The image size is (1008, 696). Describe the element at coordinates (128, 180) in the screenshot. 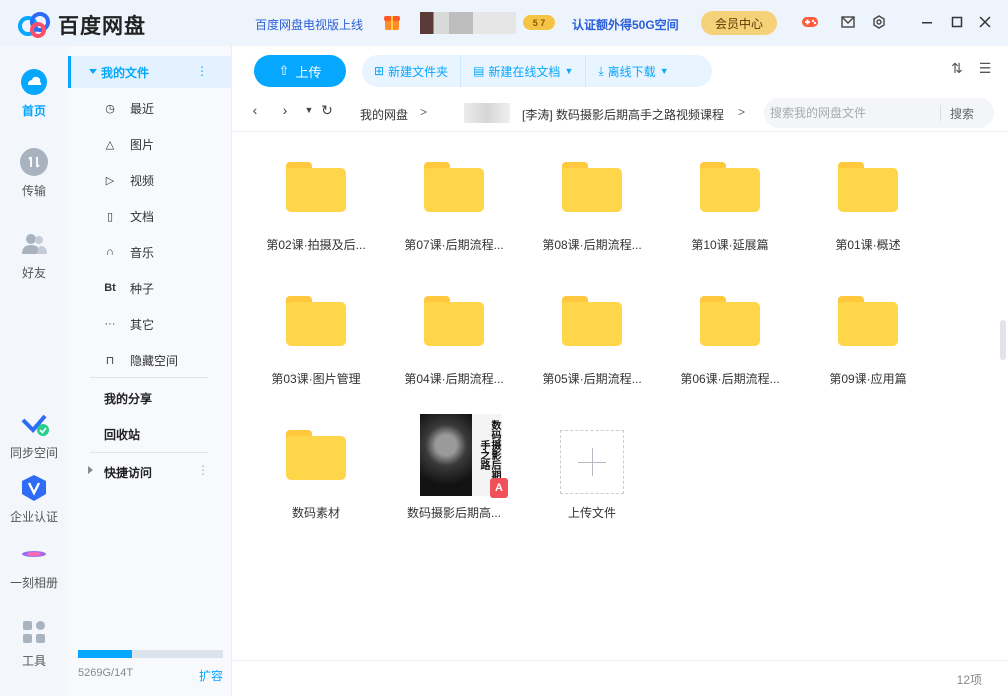

I see `sidebar-item-videos: ▷ 视频` at that location.